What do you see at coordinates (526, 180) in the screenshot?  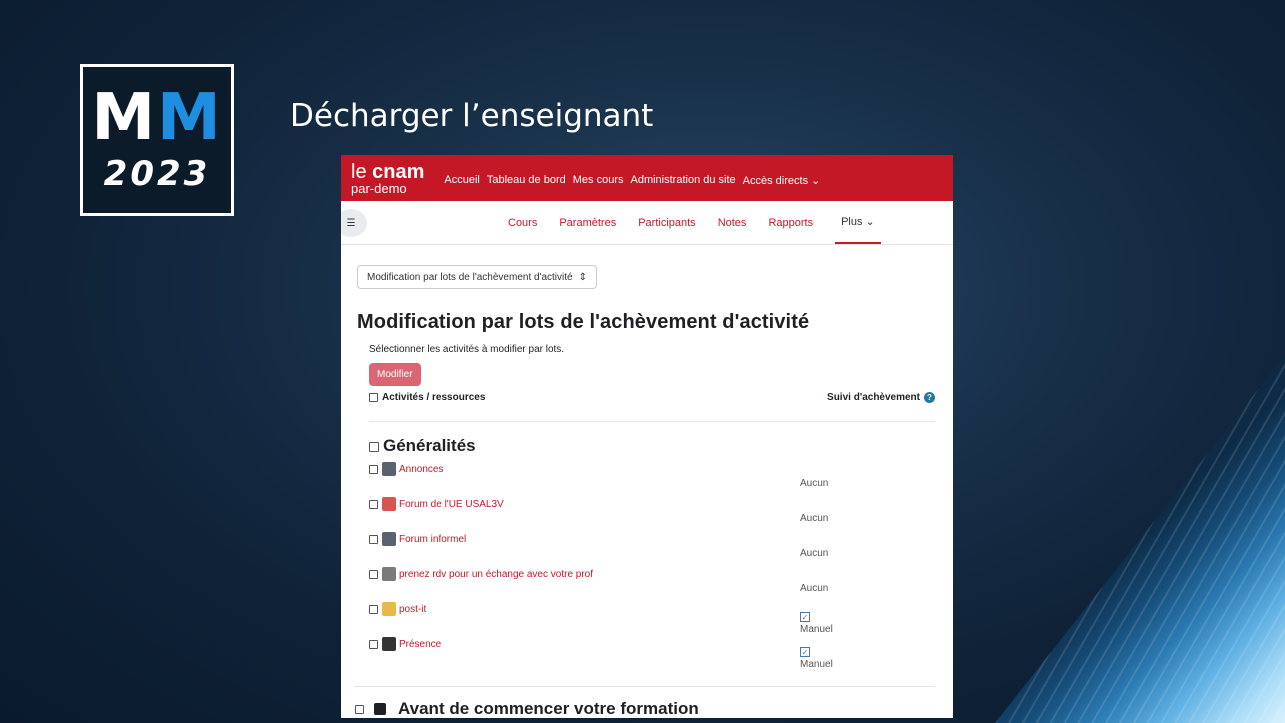 I see `nav-dashboard: Tableau de bord` at bounding box center [526, 180].